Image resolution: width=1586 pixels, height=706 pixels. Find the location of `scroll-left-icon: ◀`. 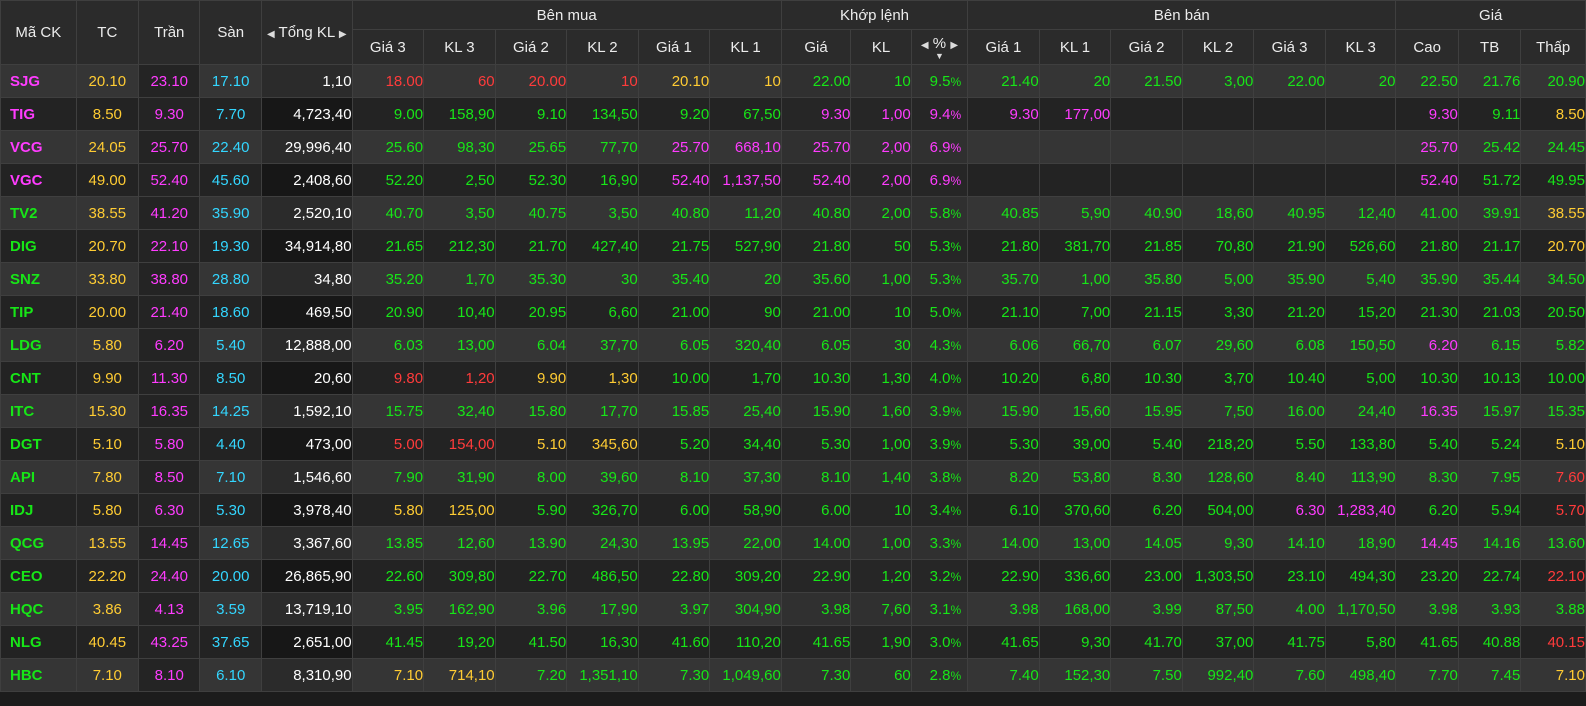

scroll-left-icon: ◀ is located at coordinates (271, 34).